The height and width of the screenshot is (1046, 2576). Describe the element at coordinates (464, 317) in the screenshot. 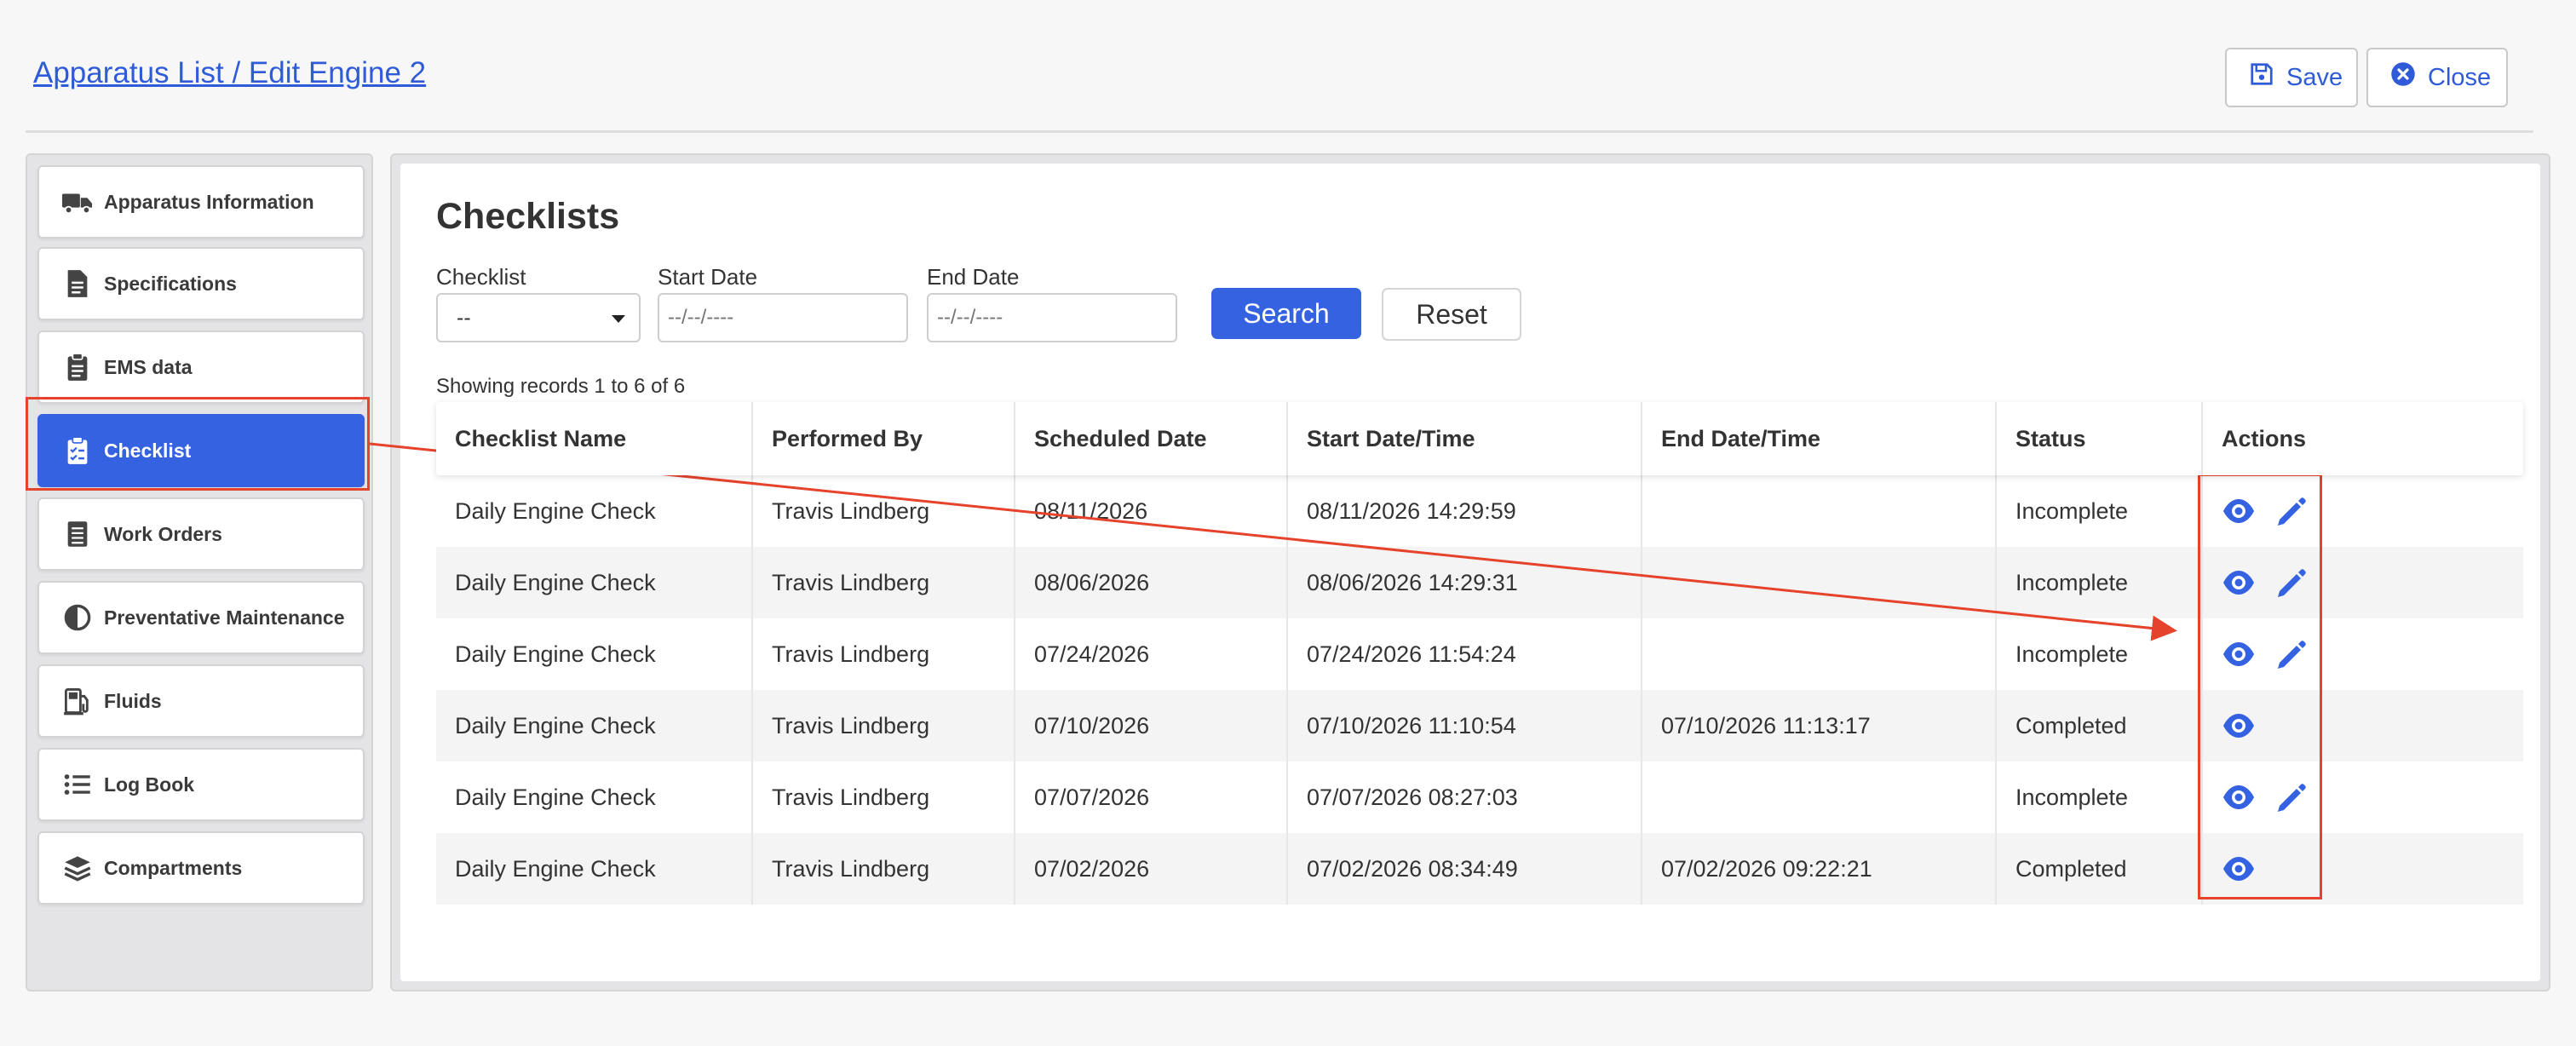

I see `checklist-select-value: --` at that location.